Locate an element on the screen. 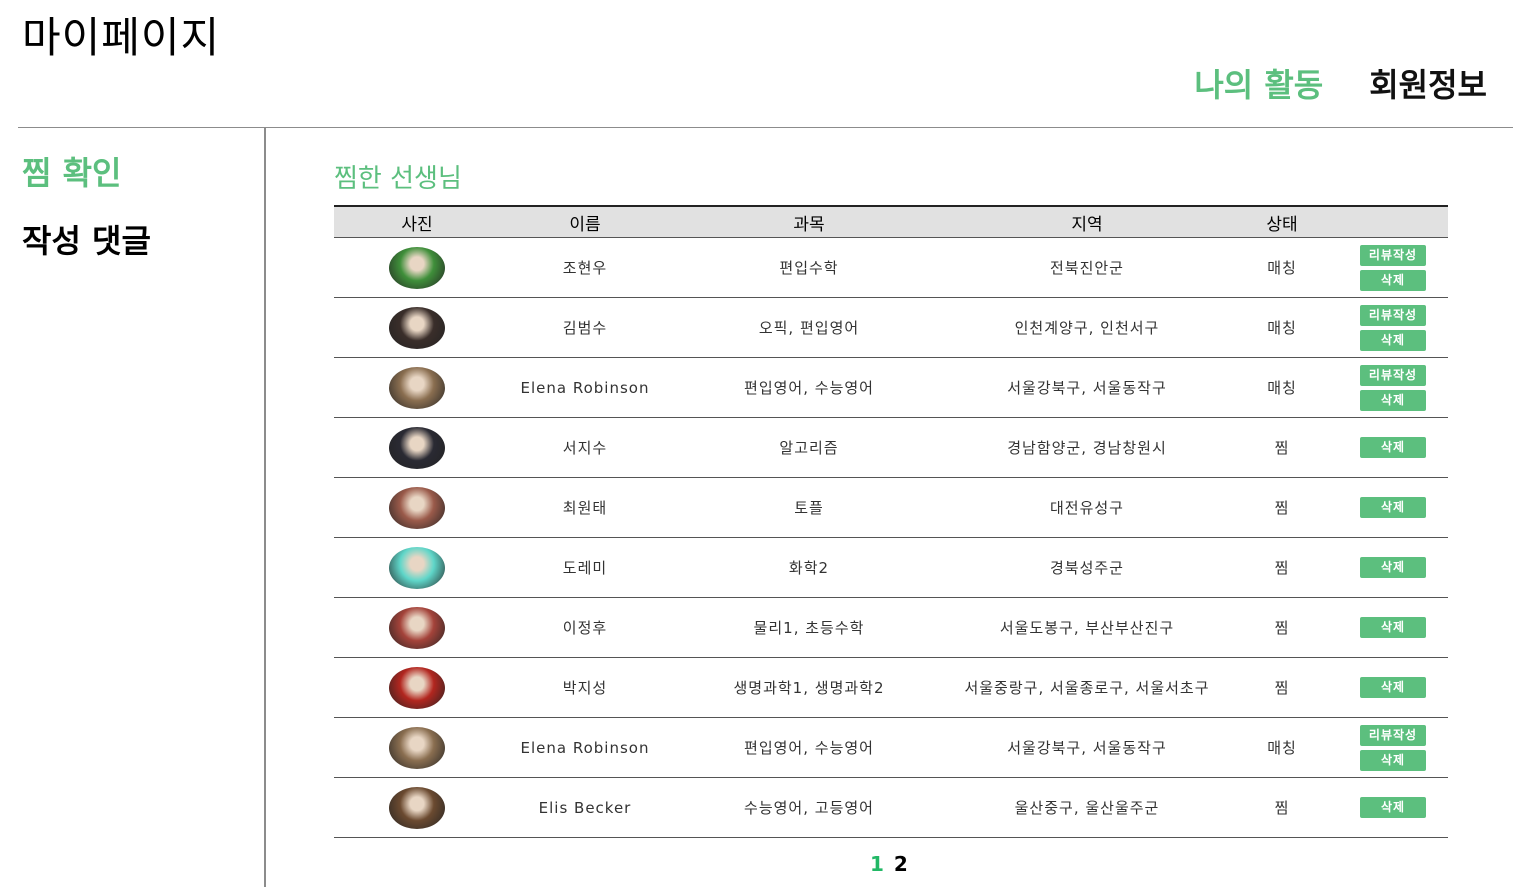 This screenshot has height=887, width=1513. header-divider is located at coordinates (765, 127).